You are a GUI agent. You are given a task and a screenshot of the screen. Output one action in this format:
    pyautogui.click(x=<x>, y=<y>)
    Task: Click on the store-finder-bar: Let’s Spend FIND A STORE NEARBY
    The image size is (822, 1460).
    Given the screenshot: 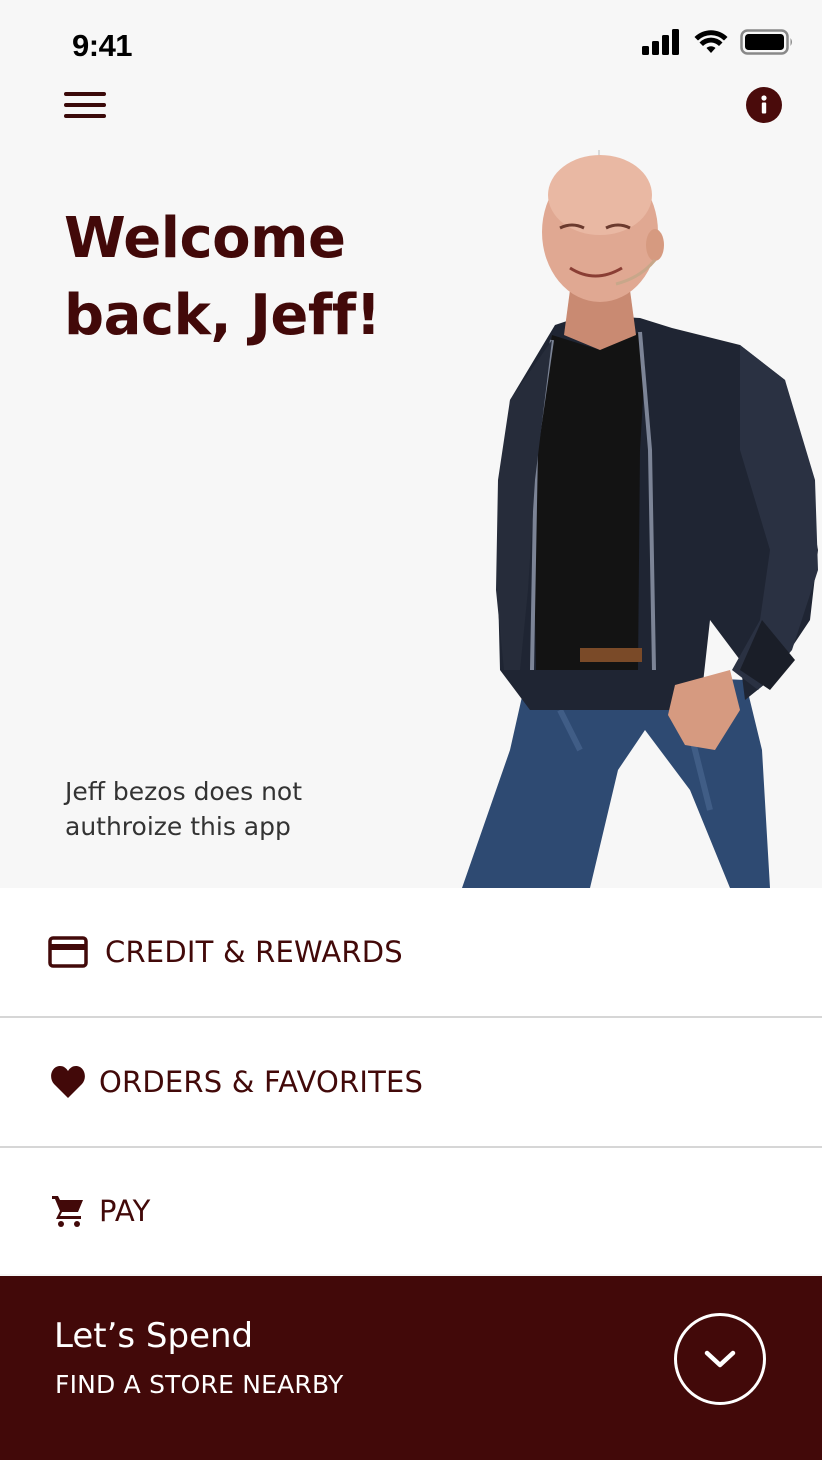 What is the action you would take?
    pyautogui.click(x=411, y=1368)
    